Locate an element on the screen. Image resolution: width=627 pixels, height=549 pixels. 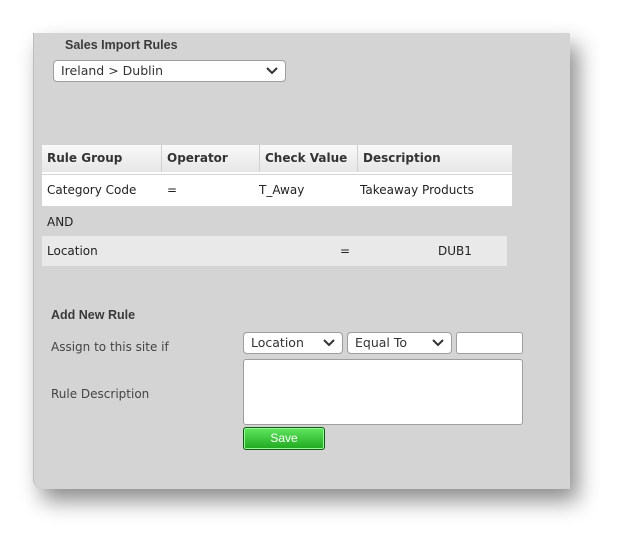
assign-label: Assign to this site if is located at coordinates (110, 347).